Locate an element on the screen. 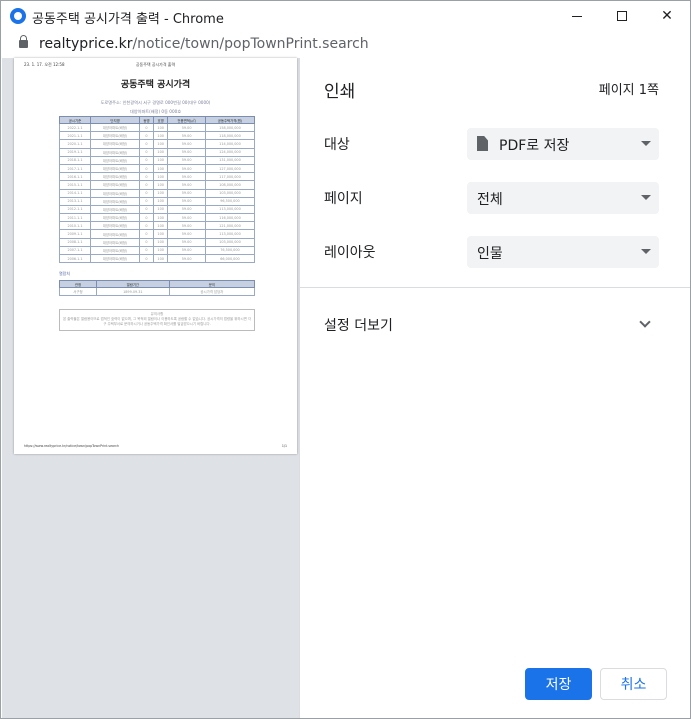 The image size is (691, 719). table-cell: 2019.1.1 is located at coordinates (75, 152).